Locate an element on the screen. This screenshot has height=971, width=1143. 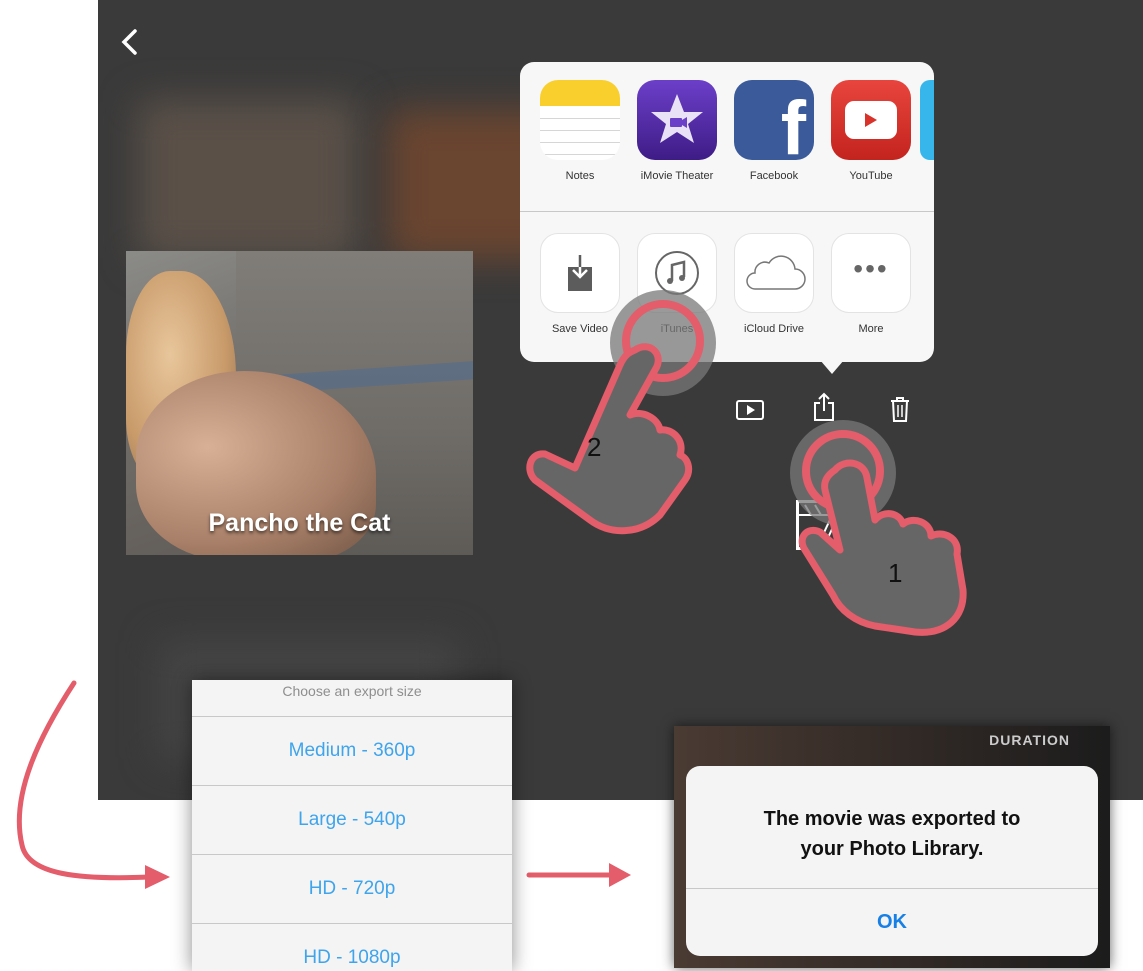
share-item-label: Facebook is located at coordinates (774, 176).